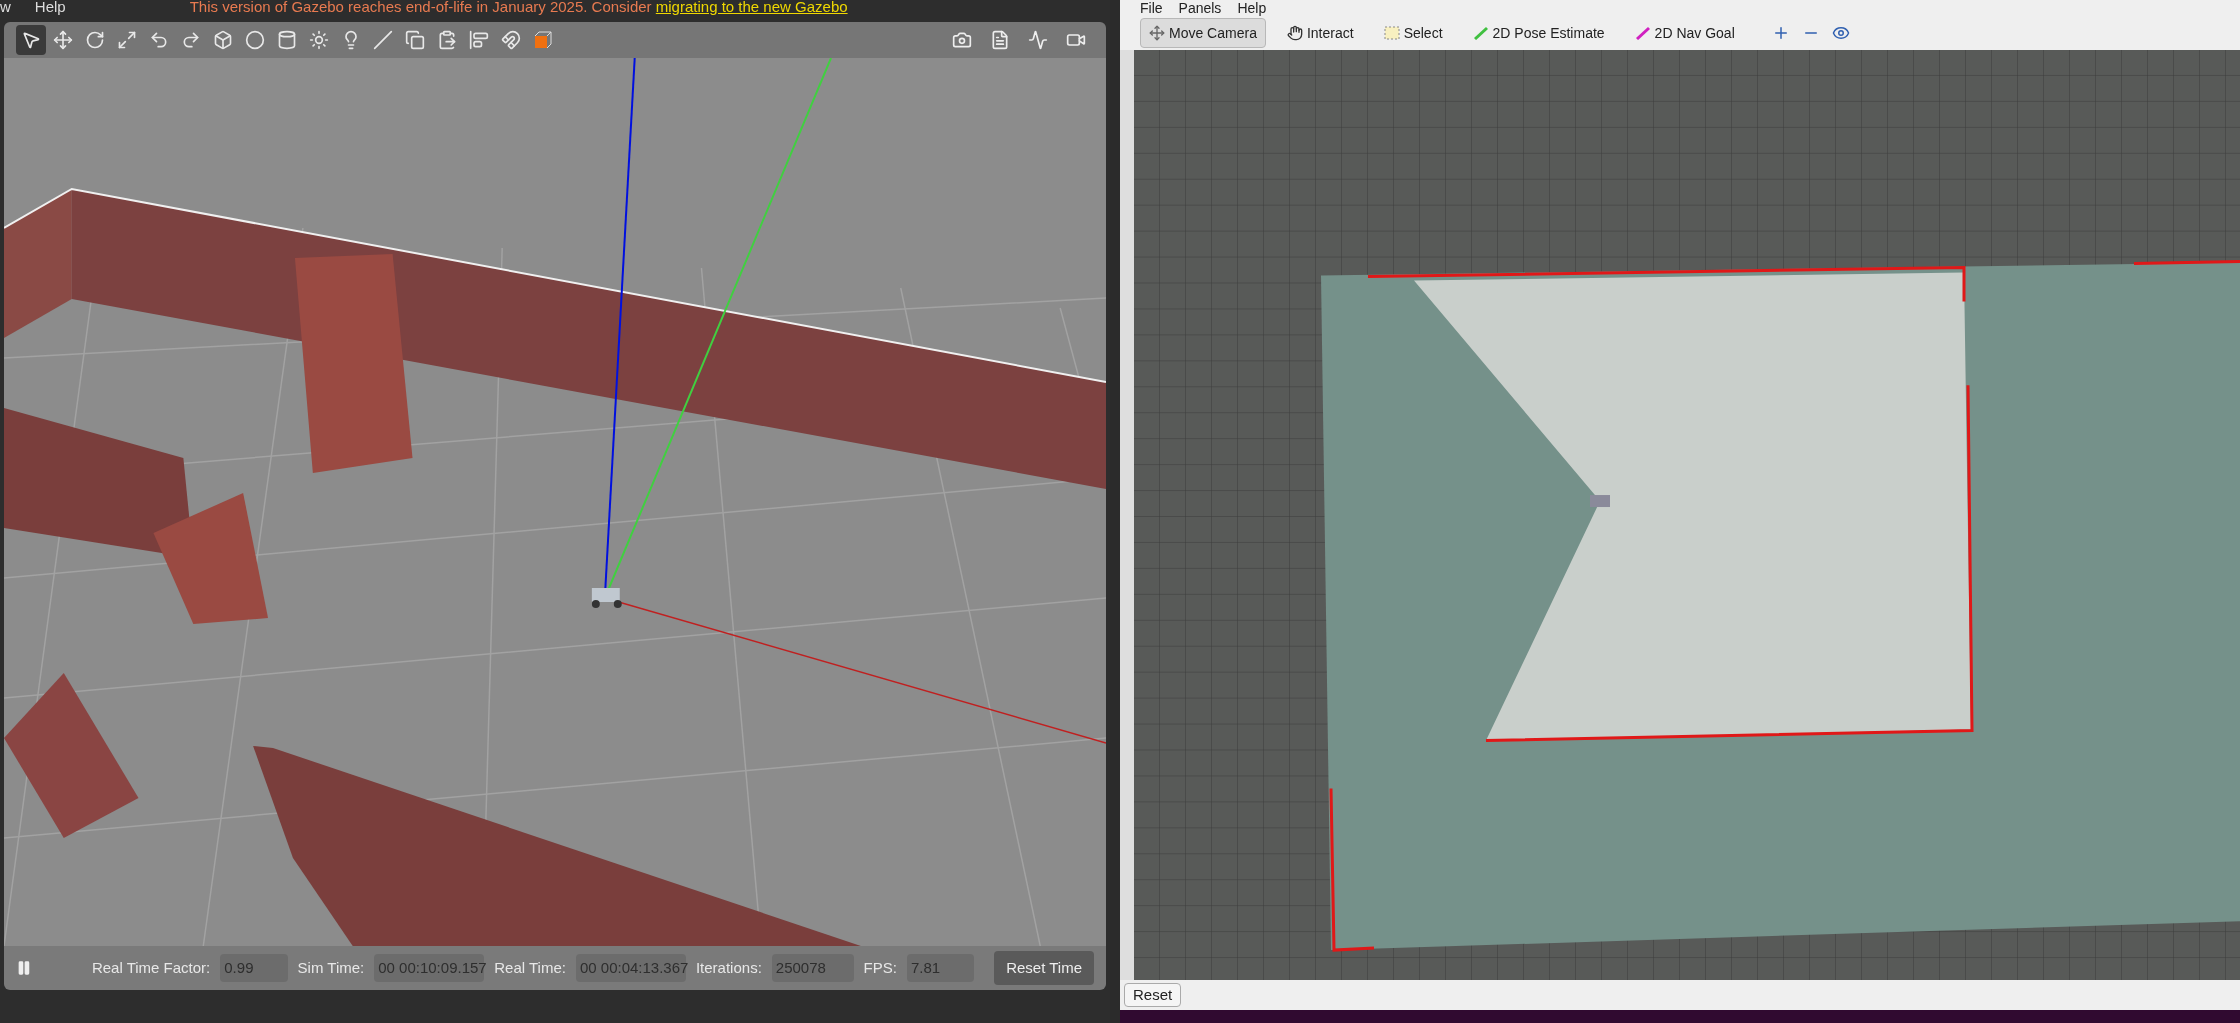  I want to click on eol-notice: This version of Gazebo reaches end-of-life in January 2025. Consider migrating to the new Gazebo, so click(518, 7).